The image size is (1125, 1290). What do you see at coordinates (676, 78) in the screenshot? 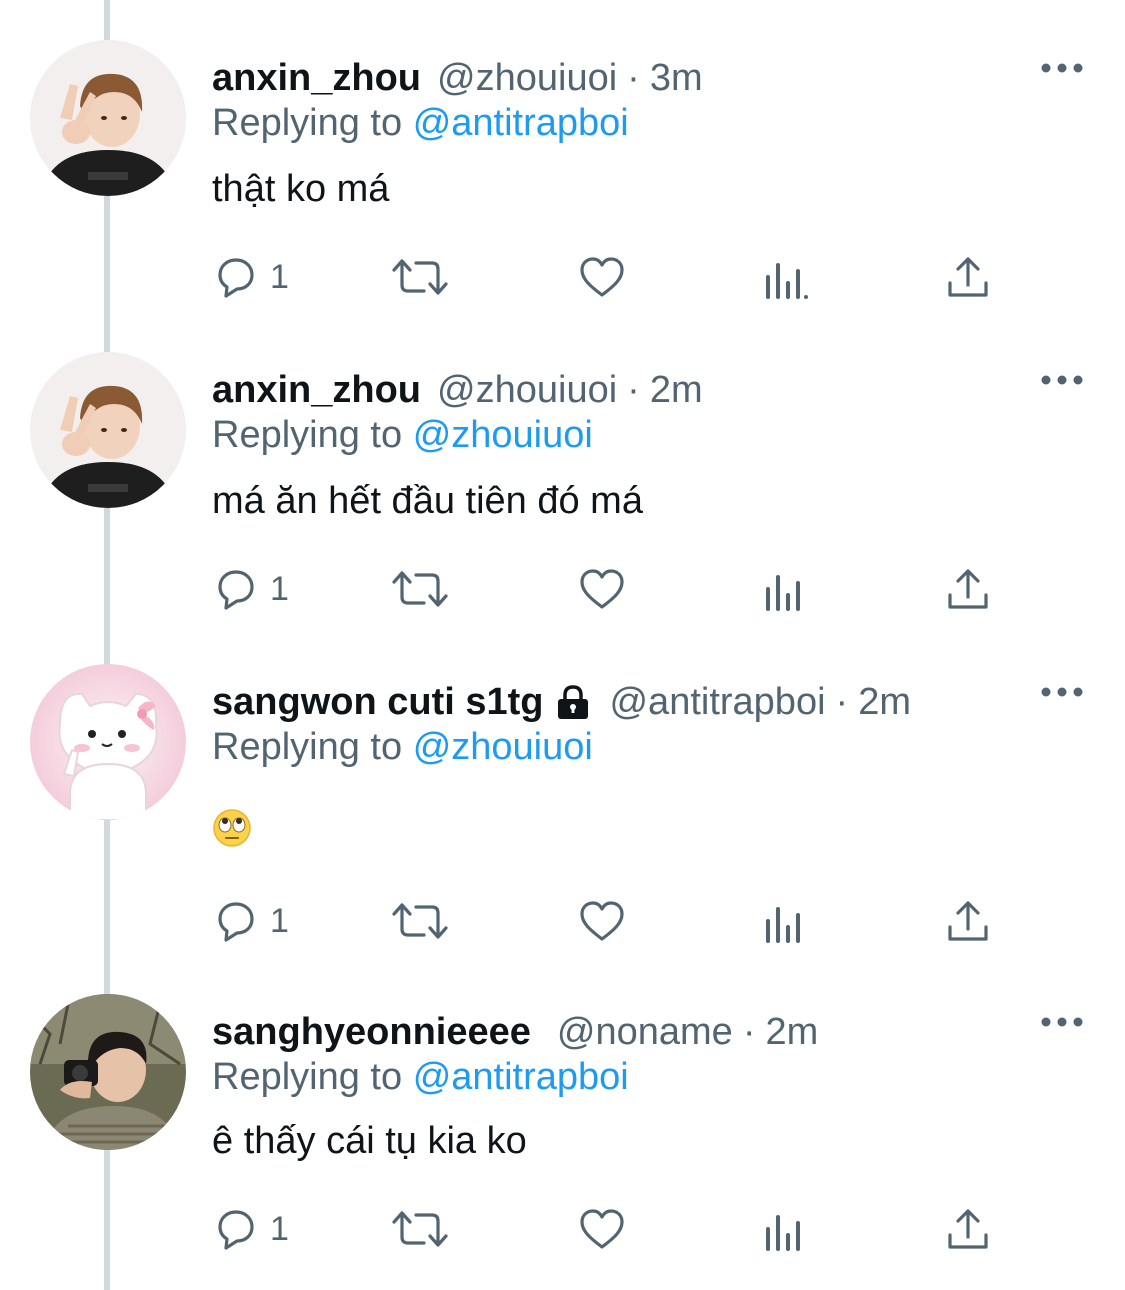
I see `timestamp: 3m` at bounding box center [676, 78].